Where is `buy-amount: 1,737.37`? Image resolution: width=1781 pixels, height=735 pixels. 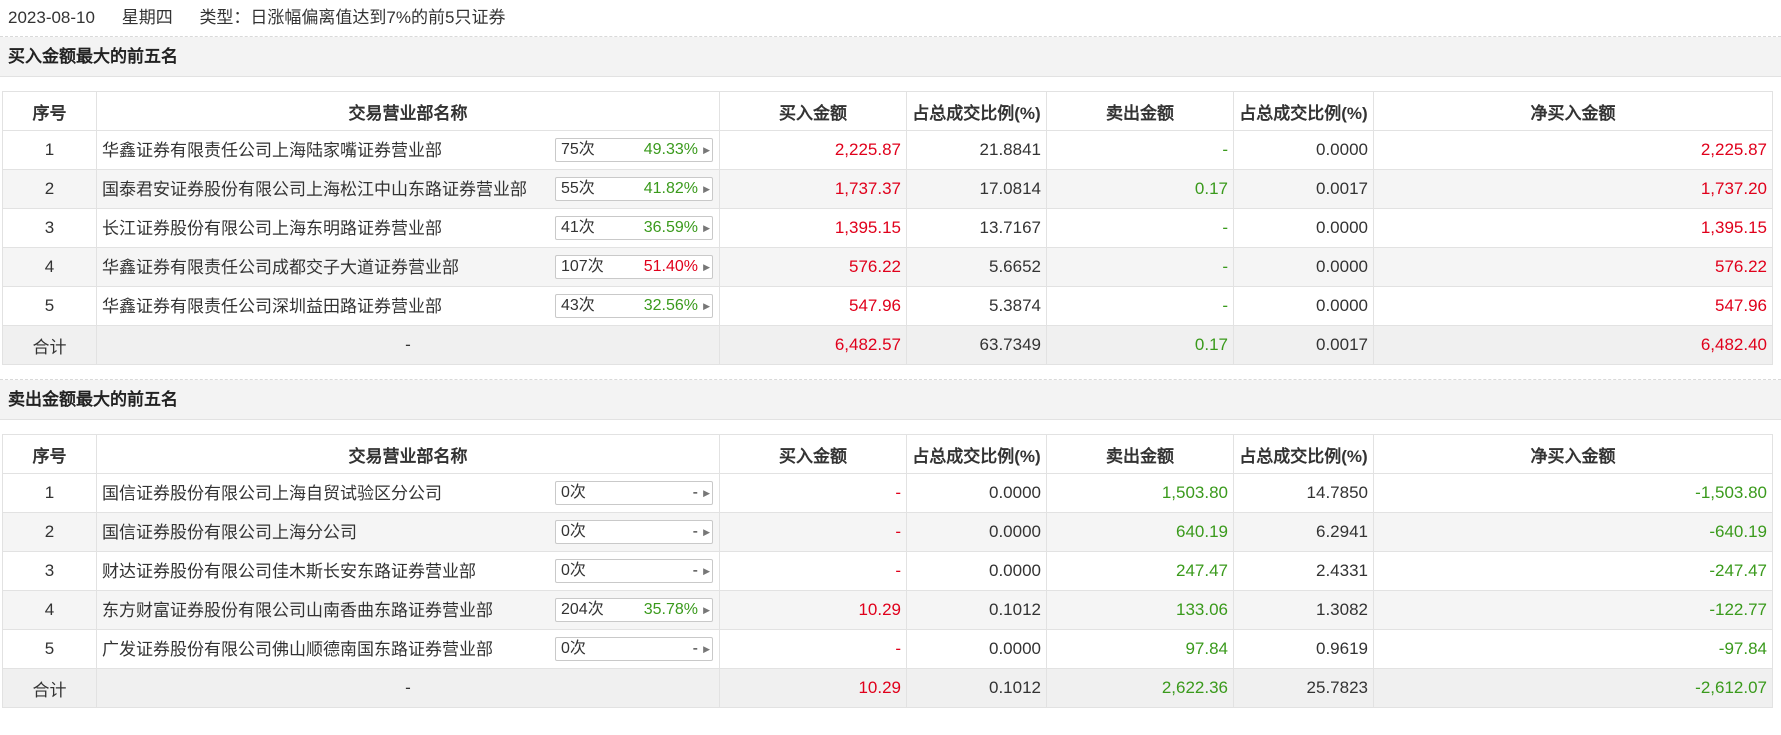 buy-amount: 1,737.37 is located at coordinates (813, 189).